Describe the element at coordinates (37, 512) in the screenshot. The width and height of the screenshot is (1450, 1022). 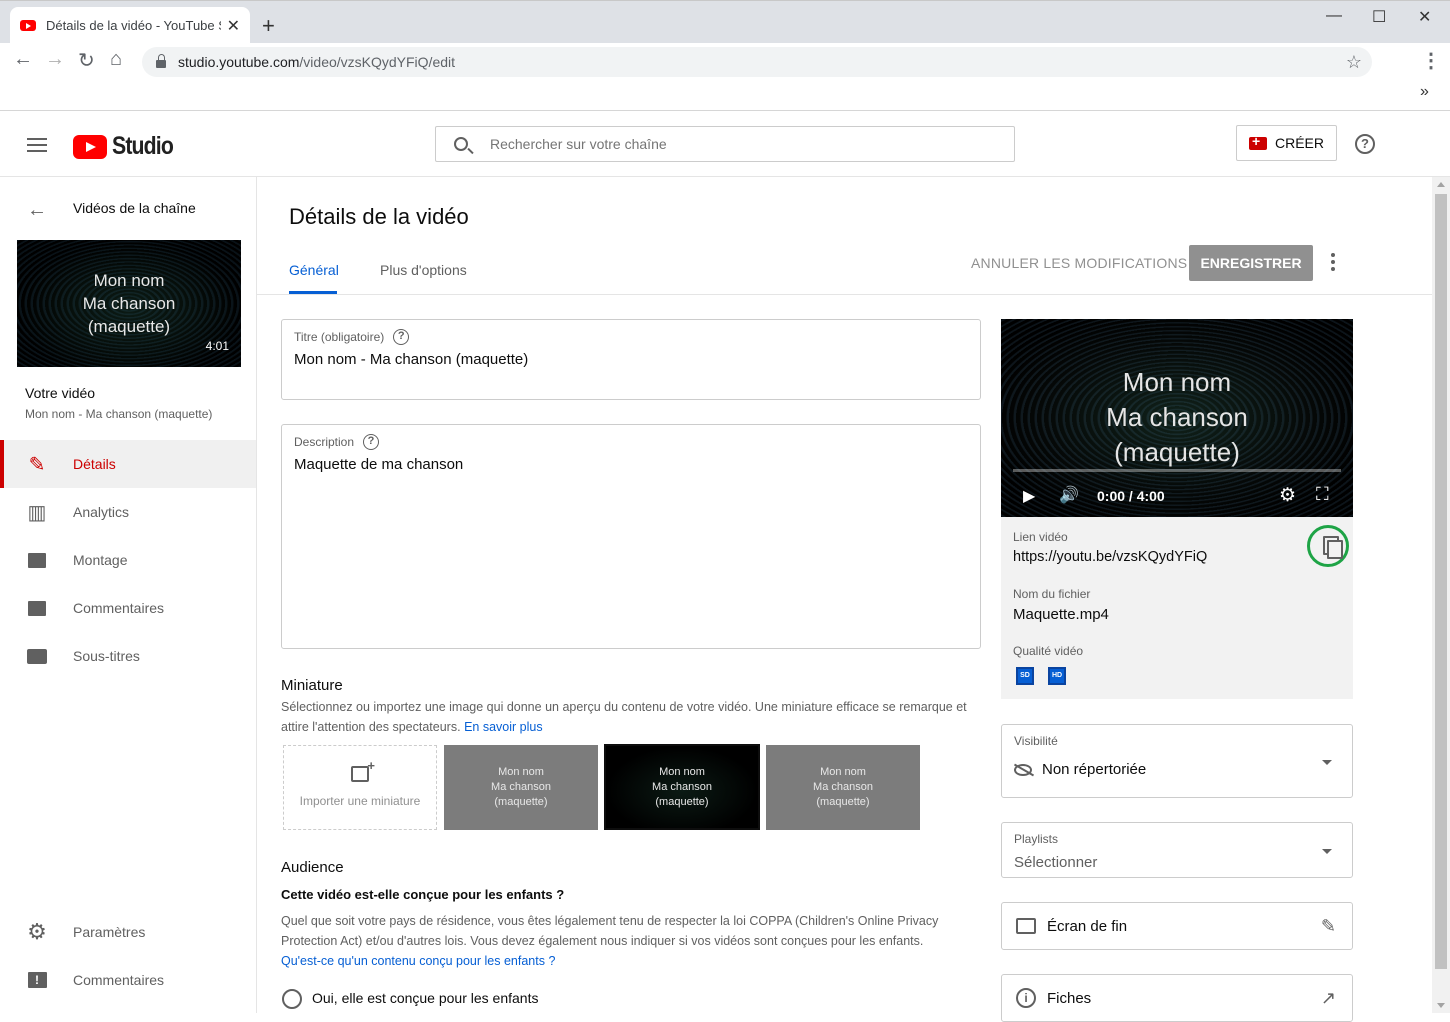
I see `analytics-icon: ▥` at that location.